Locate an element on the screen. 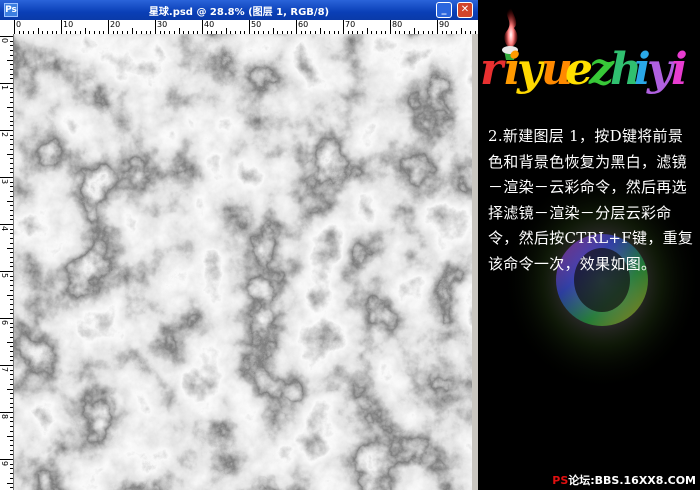  ruler-label: 7 is located at coordinates (4, 370).